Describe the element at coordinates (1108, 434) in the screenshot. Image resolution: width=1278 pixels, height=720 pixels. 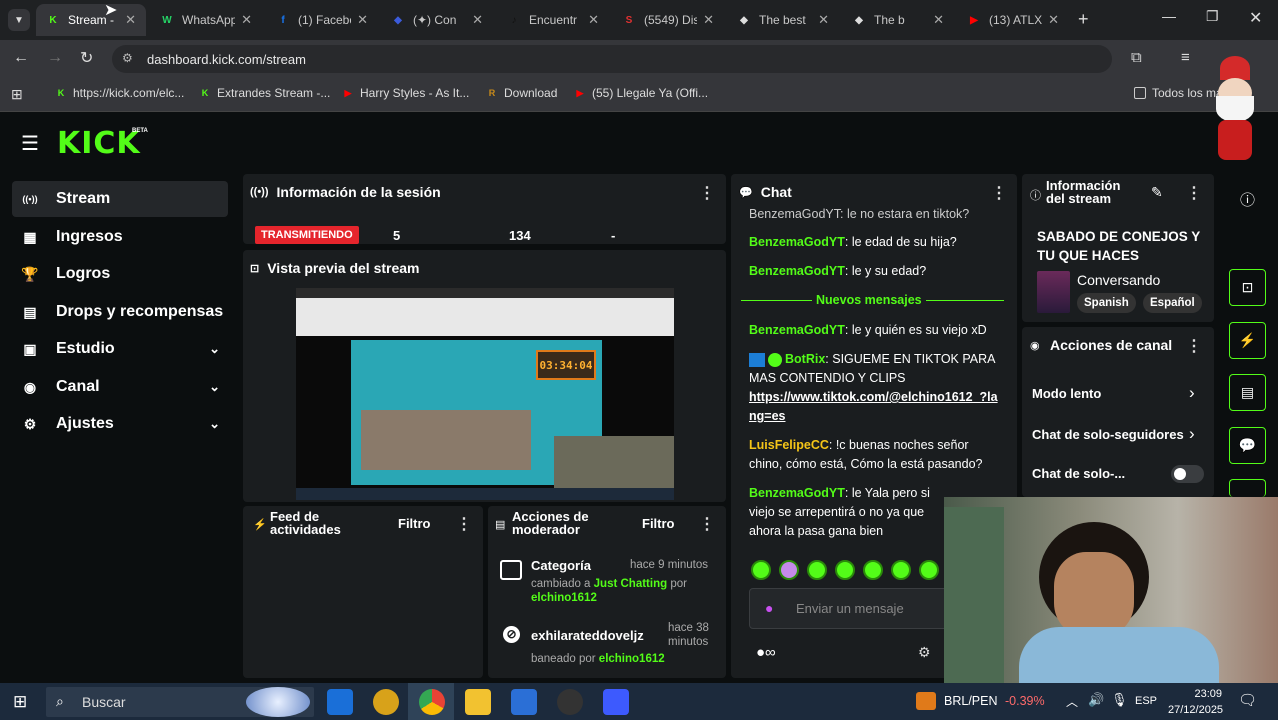
I see `followers-only-row: Chat de solo-seguidores` at that location.